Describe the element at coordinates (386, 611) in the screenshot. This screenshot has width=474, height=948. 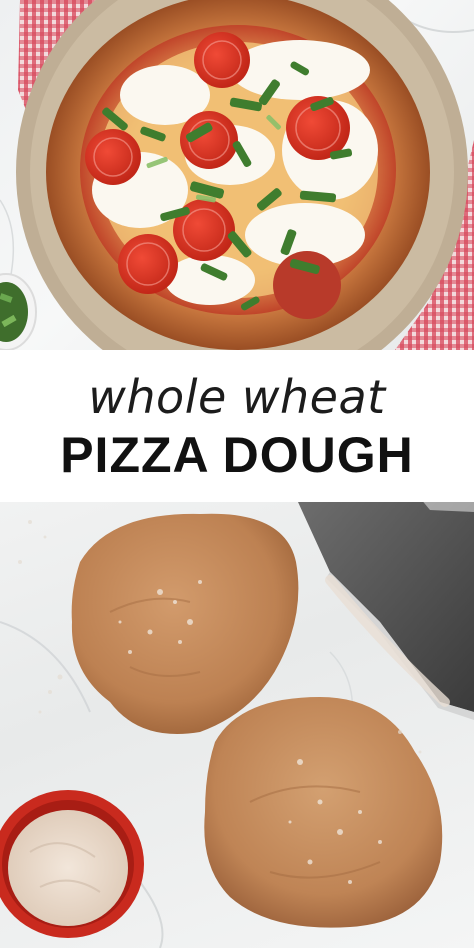
I see `bench-scraper` at that location.